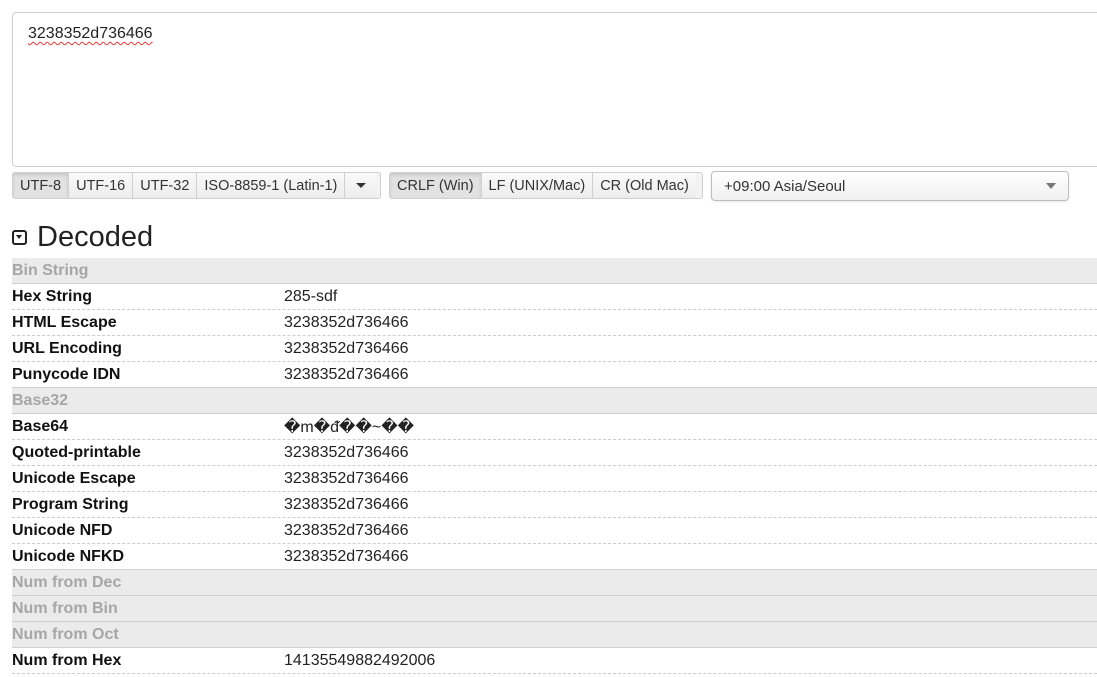  I want to click on result-label: Num from Dec, so click(67, 582).